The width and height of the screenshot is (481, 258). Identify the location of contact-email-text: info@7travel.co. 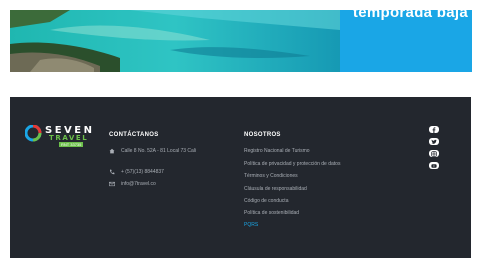
(138, 184).